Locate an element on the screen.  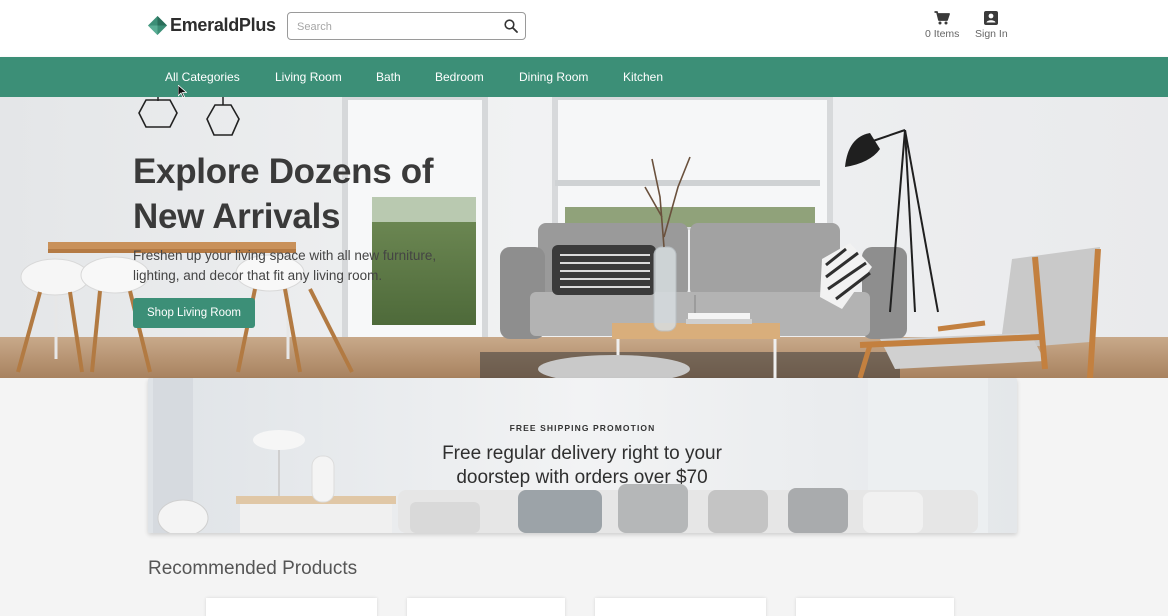
nav-item-dining-room: Dining Room is located at coordinates (553, 77).